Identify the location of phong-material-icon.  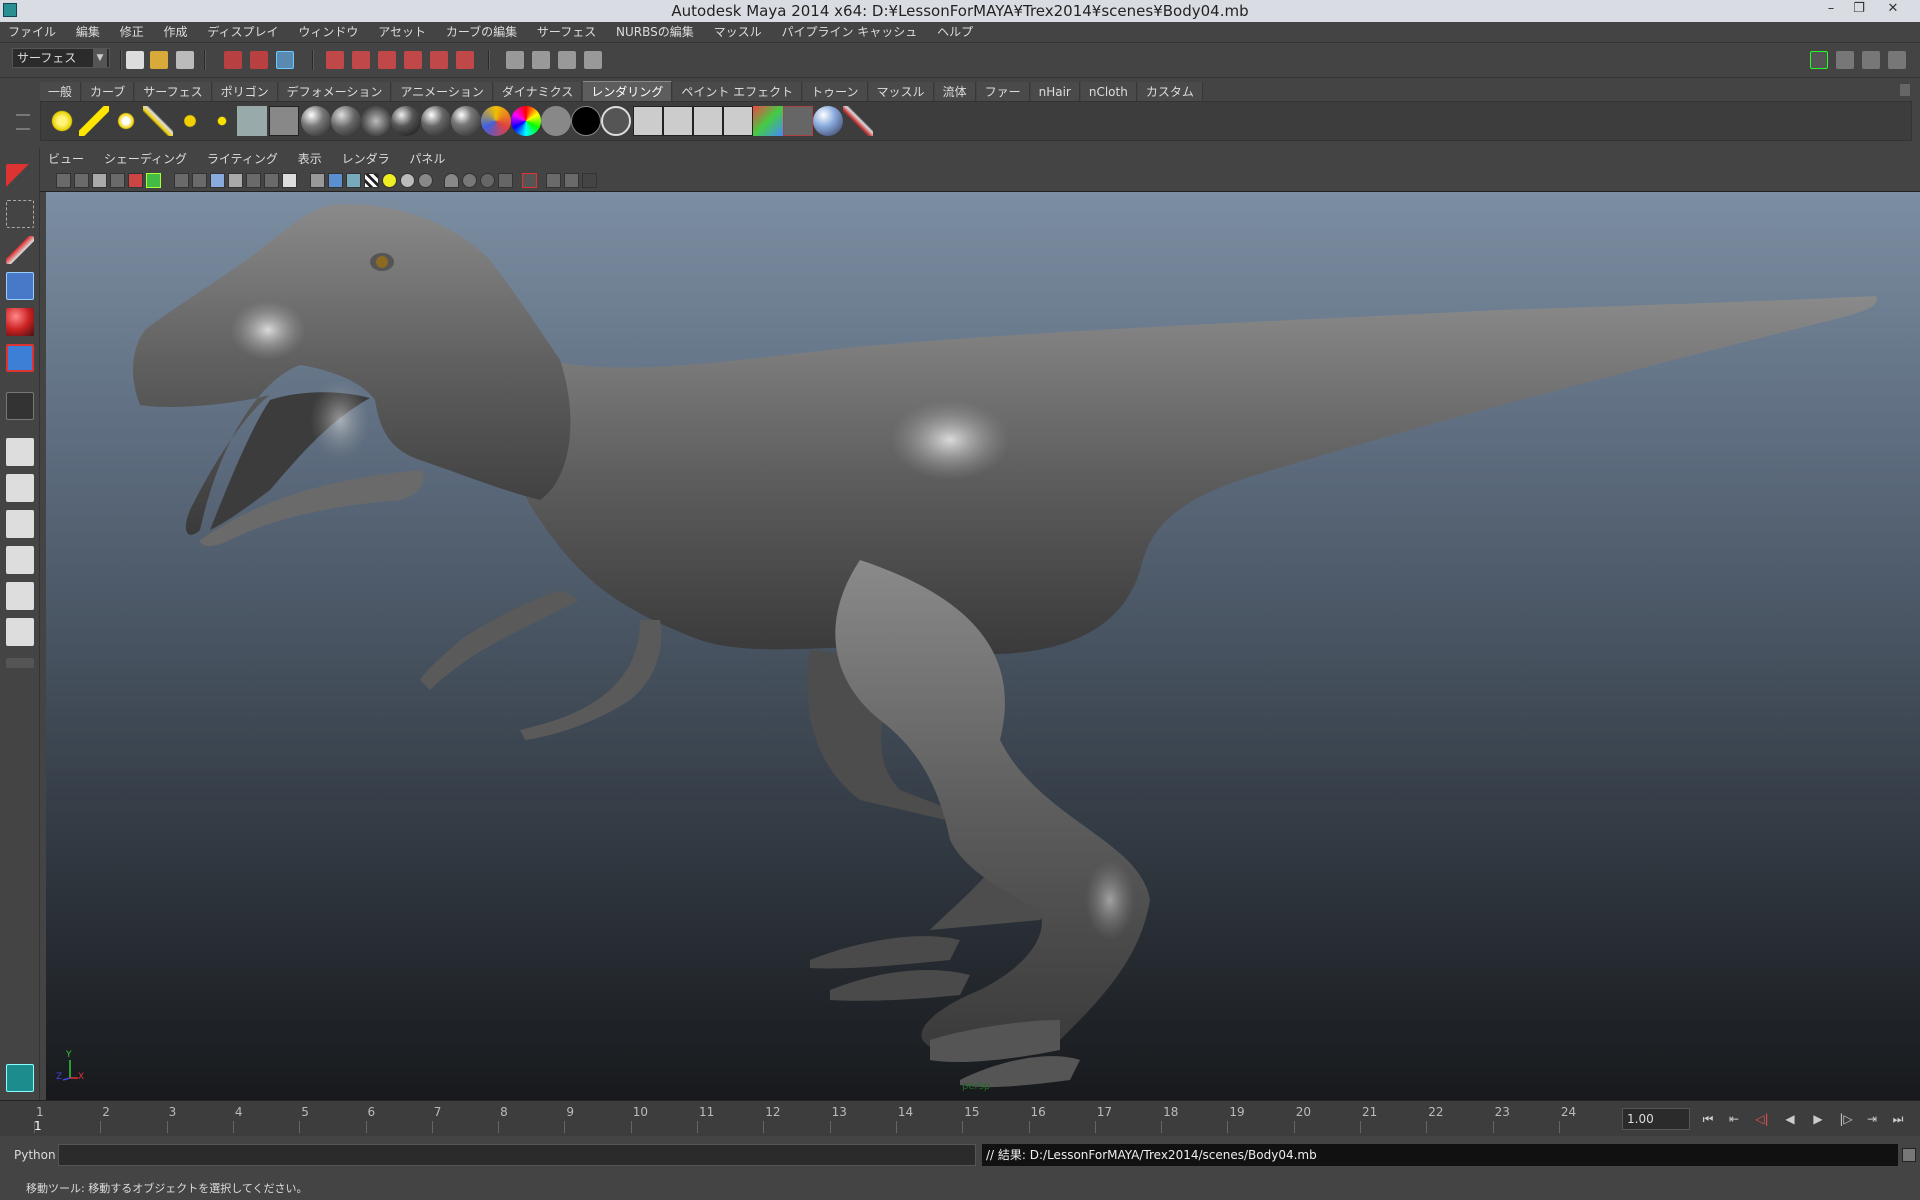
(406, 121).